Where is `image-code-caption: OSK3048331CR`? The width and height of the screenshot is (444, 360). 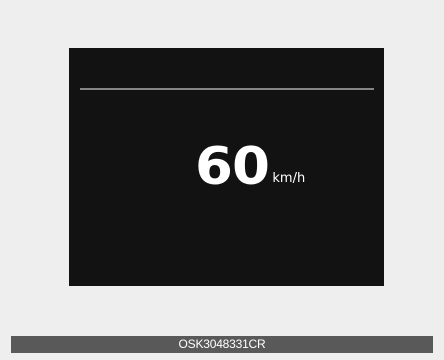
image-code-caption: OSK3048331CR is located at coordinates (222, 344).